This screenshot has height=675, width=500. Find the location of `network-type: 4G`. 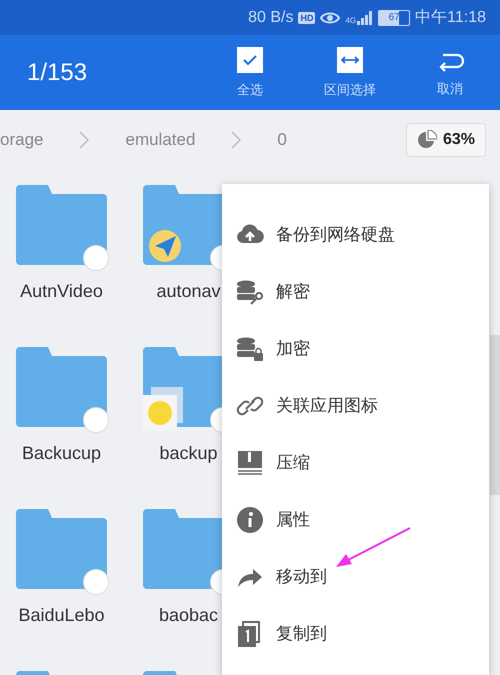

network-type: 4G is located at coordinates (350, 20).